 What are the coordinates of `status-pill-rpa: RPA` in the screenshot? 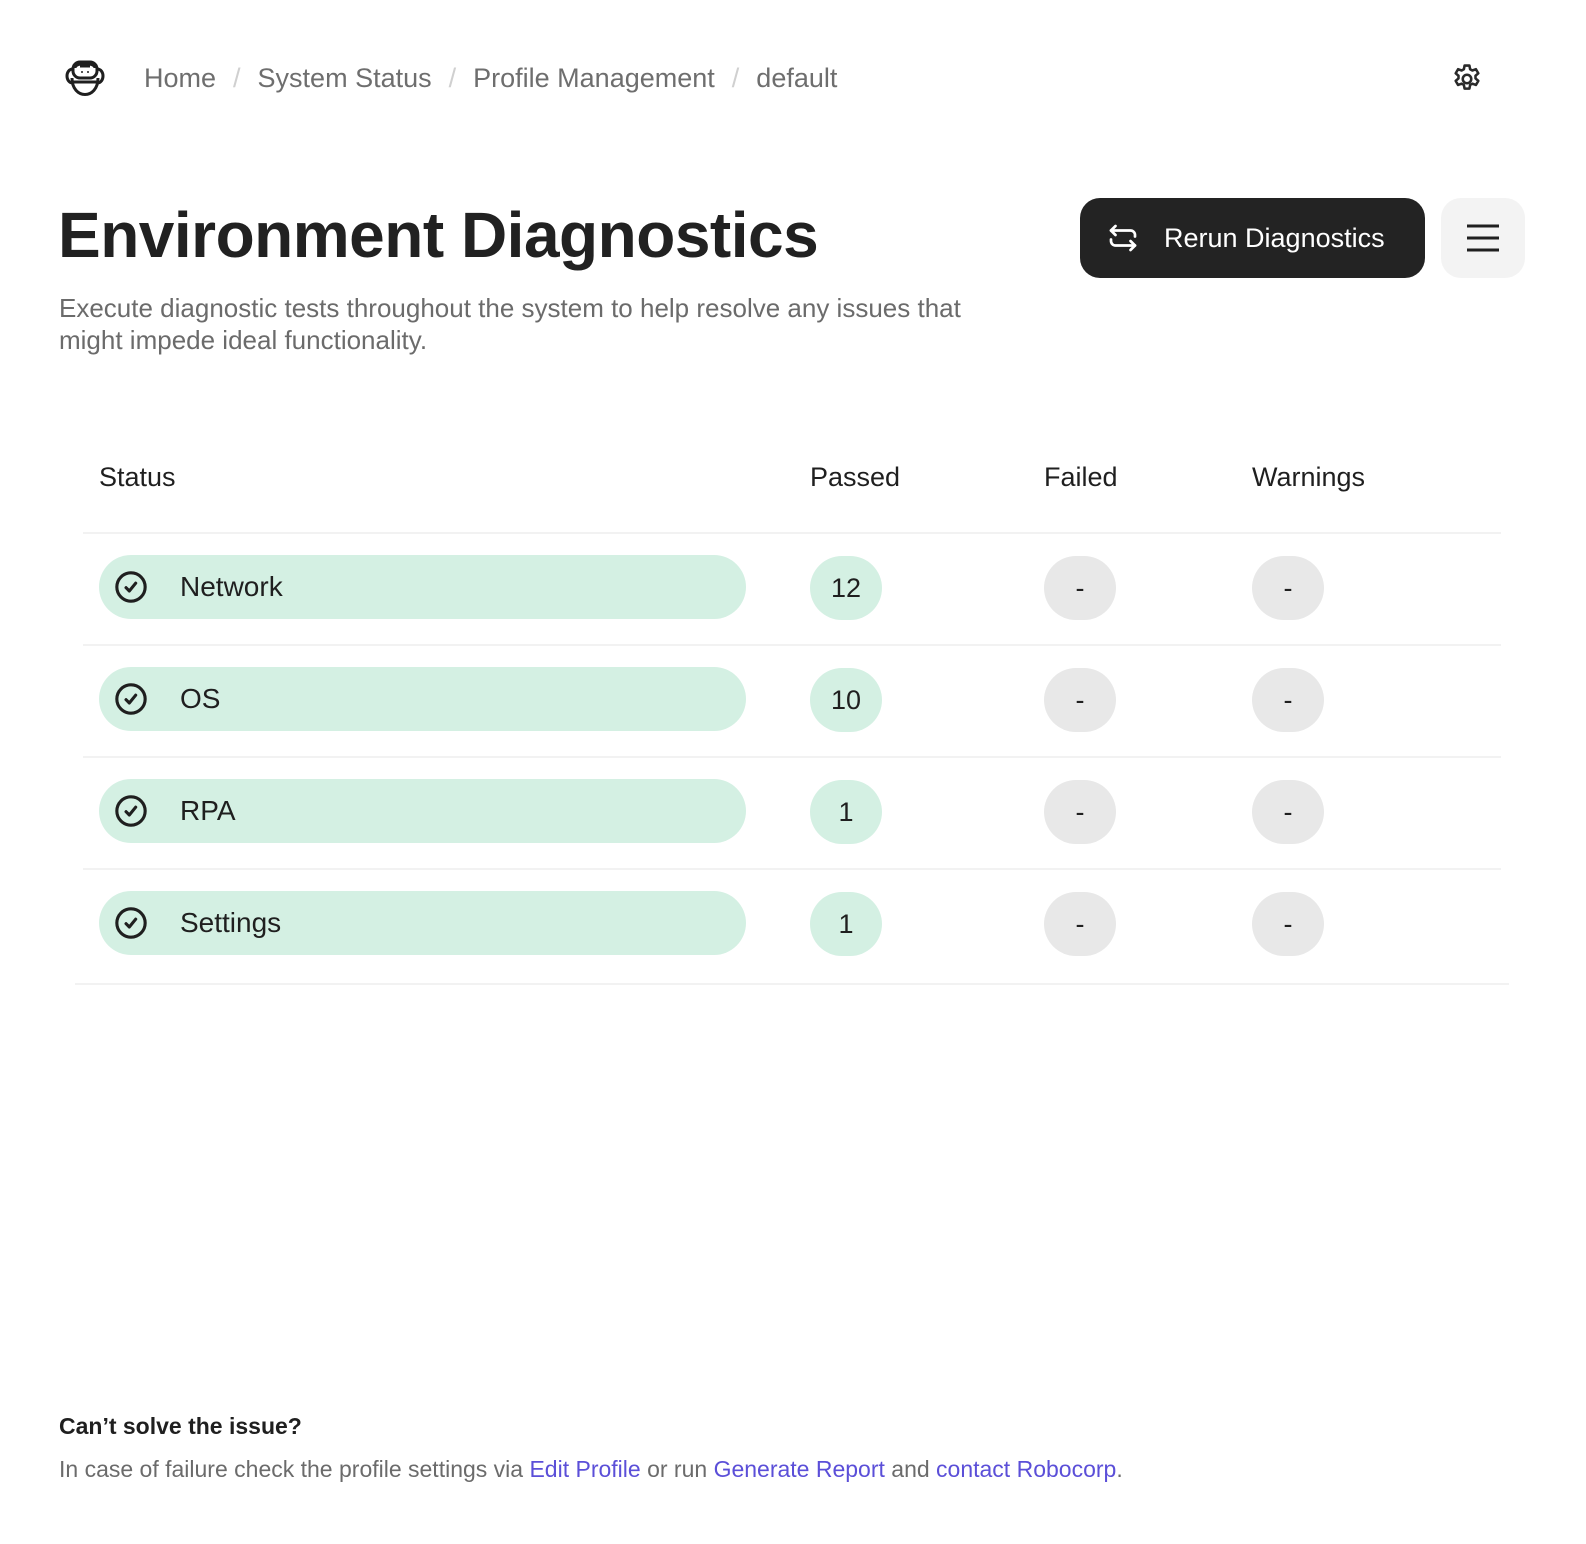 It's located at (422, 811).